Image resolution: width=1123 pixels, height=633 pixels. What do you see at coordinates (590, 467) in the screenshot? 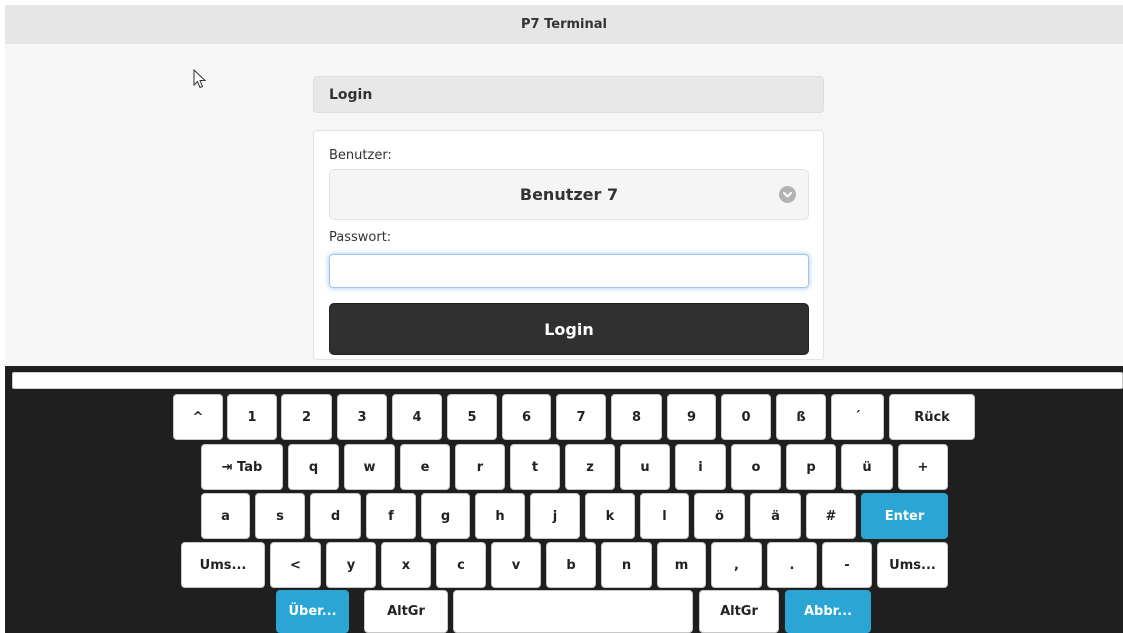
I see `key-z: z` at bounding box center [590, 467].